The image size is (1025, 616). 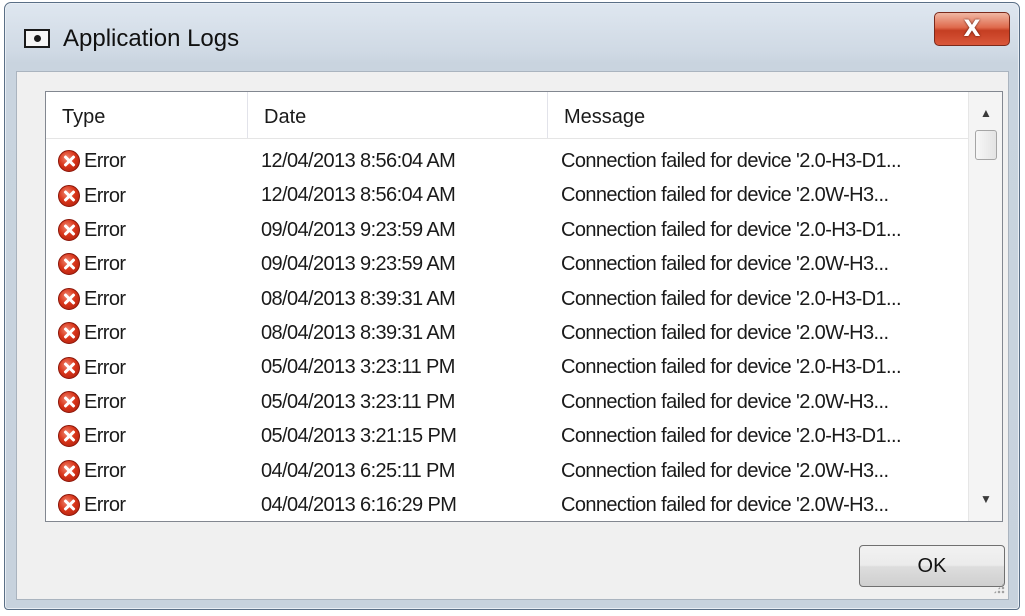 I want to click on cell-date: 04/04/2013 6:16:29 PM, so click(x=359, y=504).